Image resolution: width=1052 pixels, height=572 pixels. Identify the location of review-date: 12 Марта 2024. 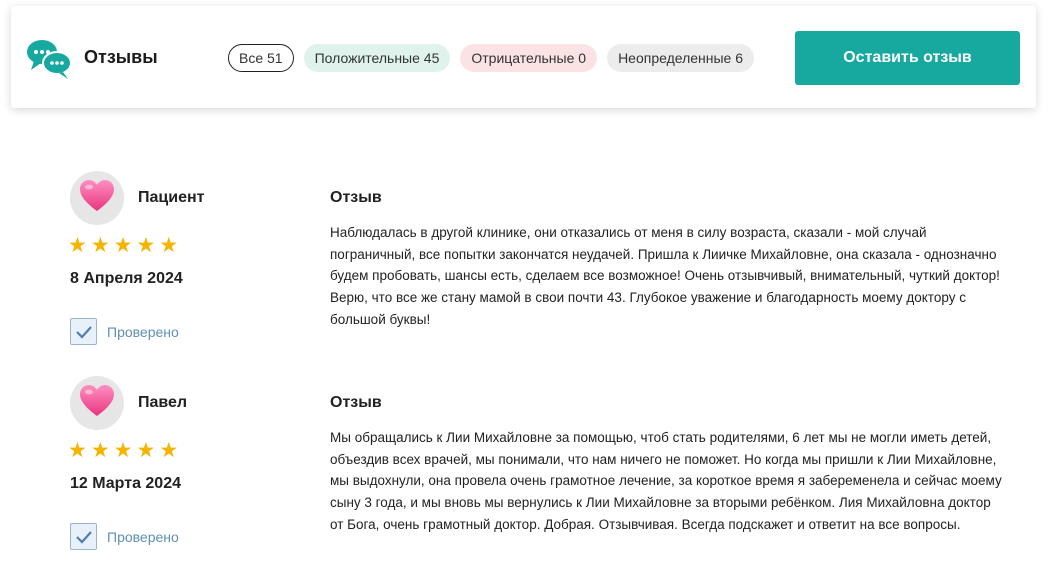
(125, 483).